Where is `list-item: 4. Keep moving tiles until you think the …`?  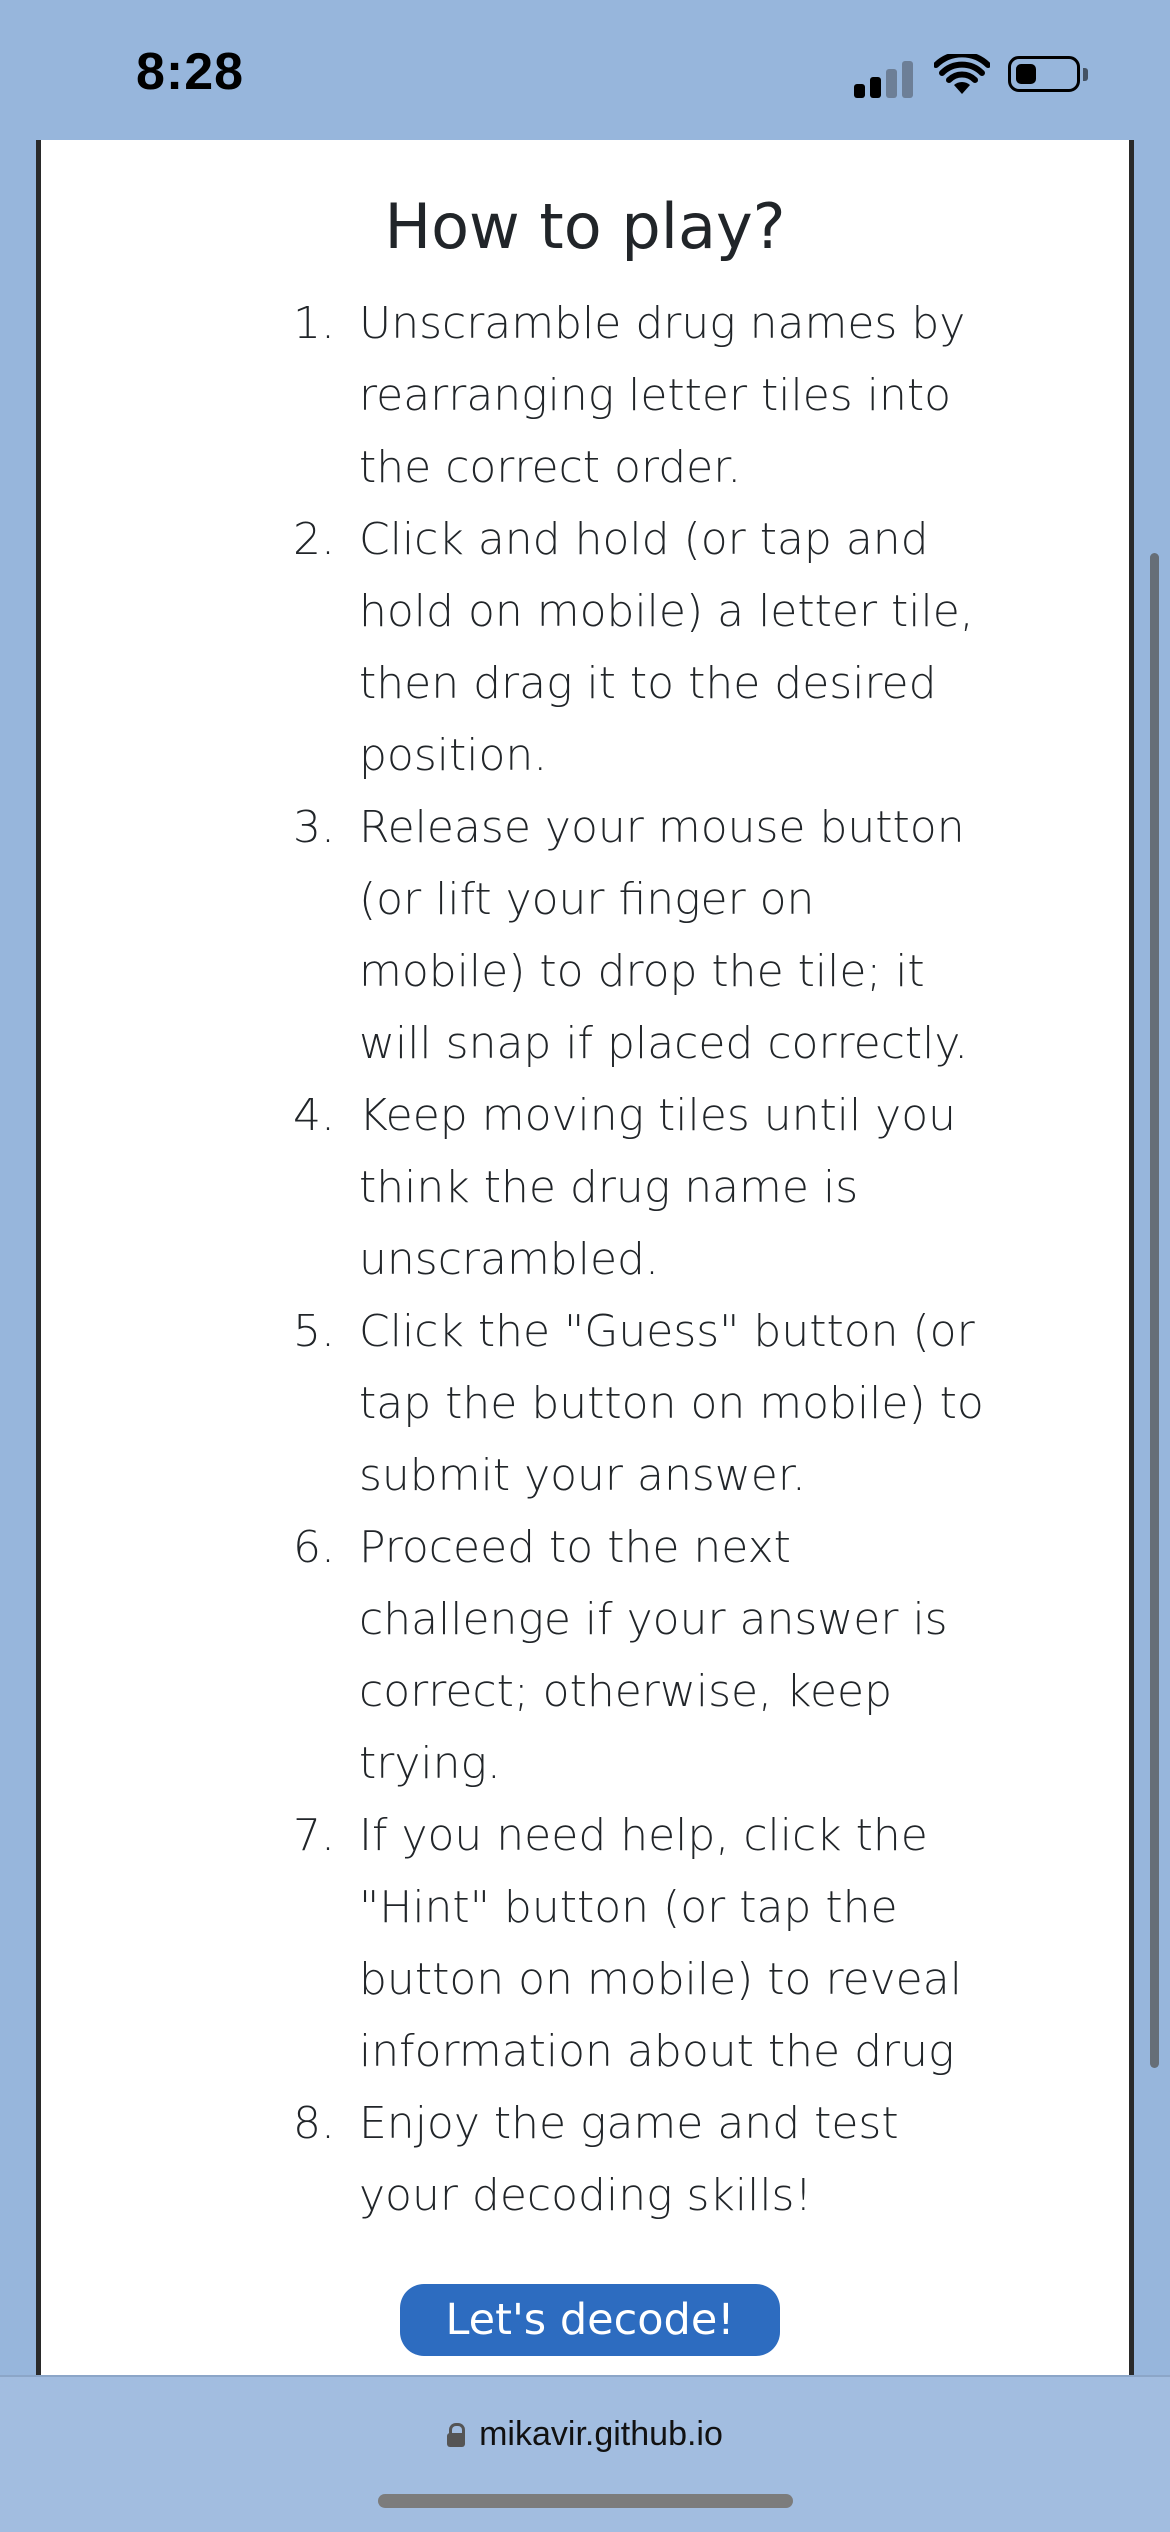
list-item: 4. Keep moving tiles until you think the … is located at coordinates (605, 1188).